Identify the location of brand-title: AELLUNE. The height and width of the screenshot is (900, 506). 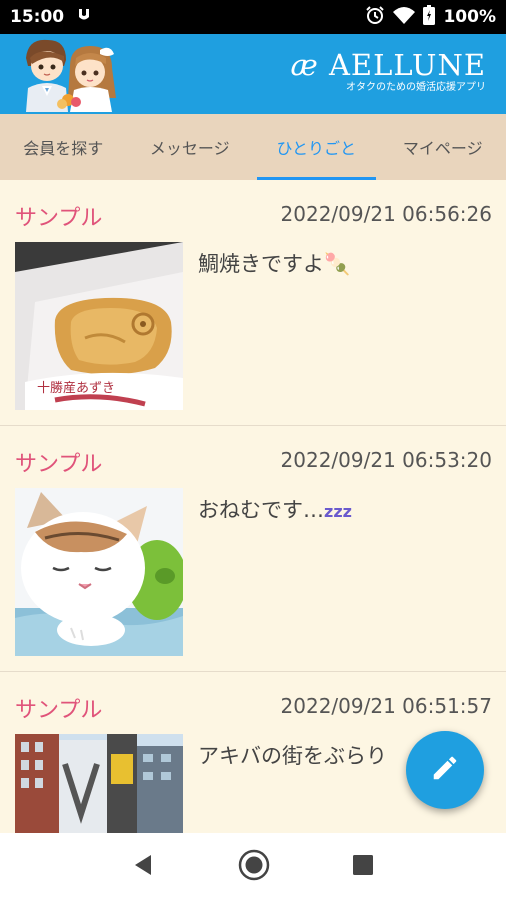
(407, 65).